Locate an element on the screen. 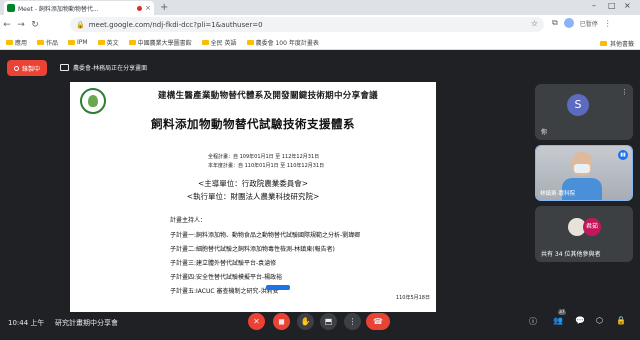 The width and height of the screenshot is (640, 340). back-icon: ← is located at coordinates (7, 25).